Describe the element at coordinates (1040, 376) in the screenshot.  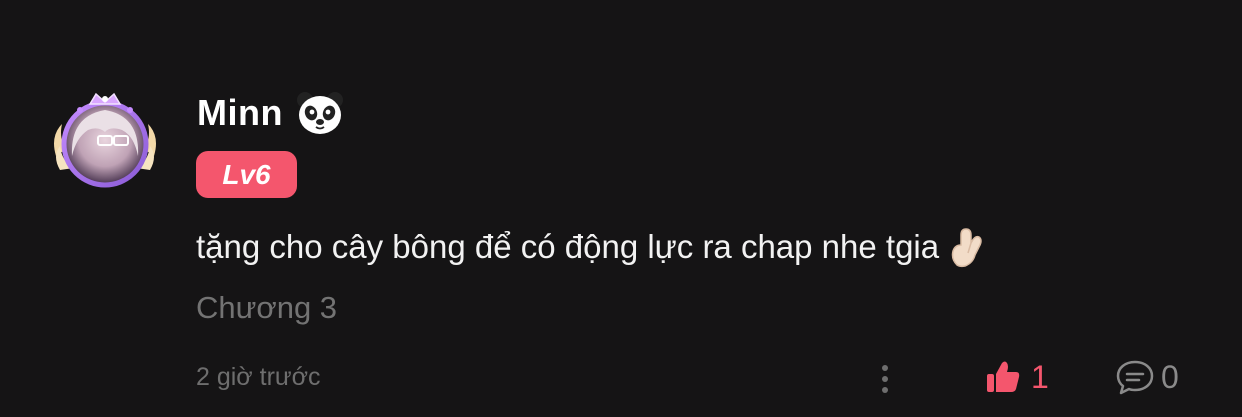
I see `like-count: 1` at that location.